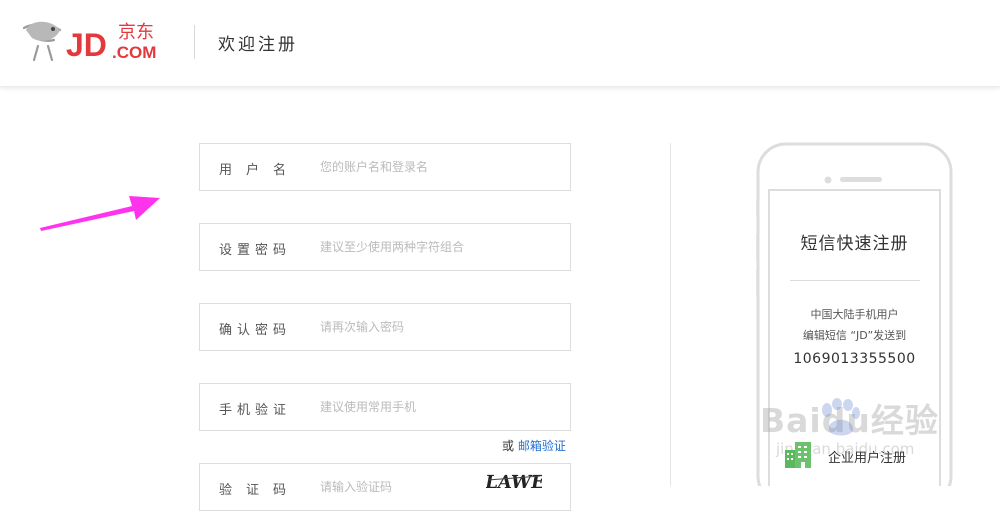  I want to click on confirm-password-input, so click(440, 327).